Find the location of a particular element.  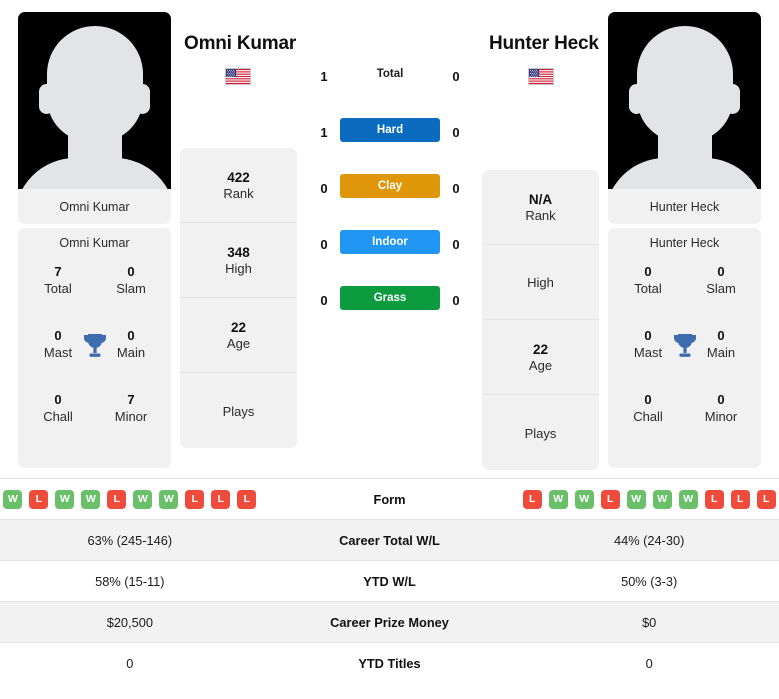

titles-slam: 0 Slam is located at coordinates (131, 296).